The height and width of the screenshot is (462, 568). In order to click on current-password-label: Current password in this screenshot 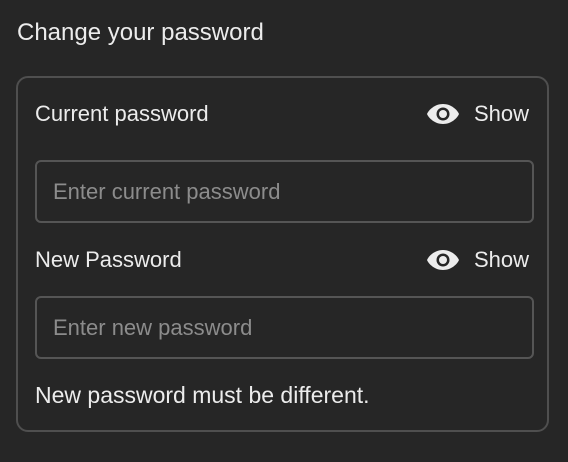, I will do `click(122, 113)`.